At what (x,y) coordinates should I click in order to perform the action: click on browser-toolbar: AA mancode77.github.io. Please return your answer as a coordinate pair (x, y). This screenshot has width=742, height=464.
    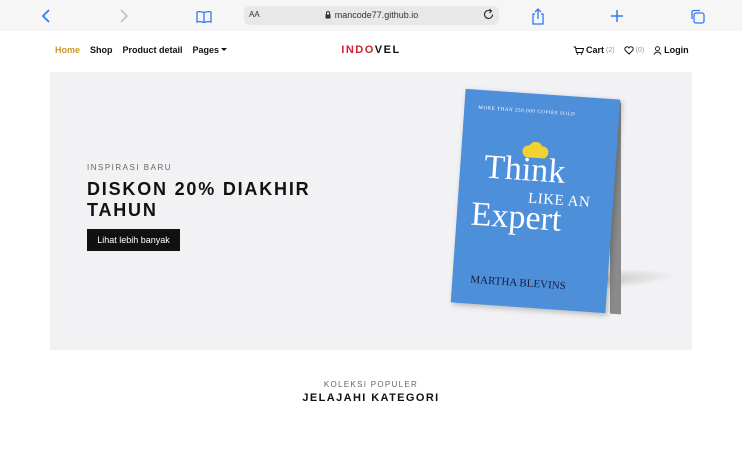
    Looking at the image, I should click on (371, 15).